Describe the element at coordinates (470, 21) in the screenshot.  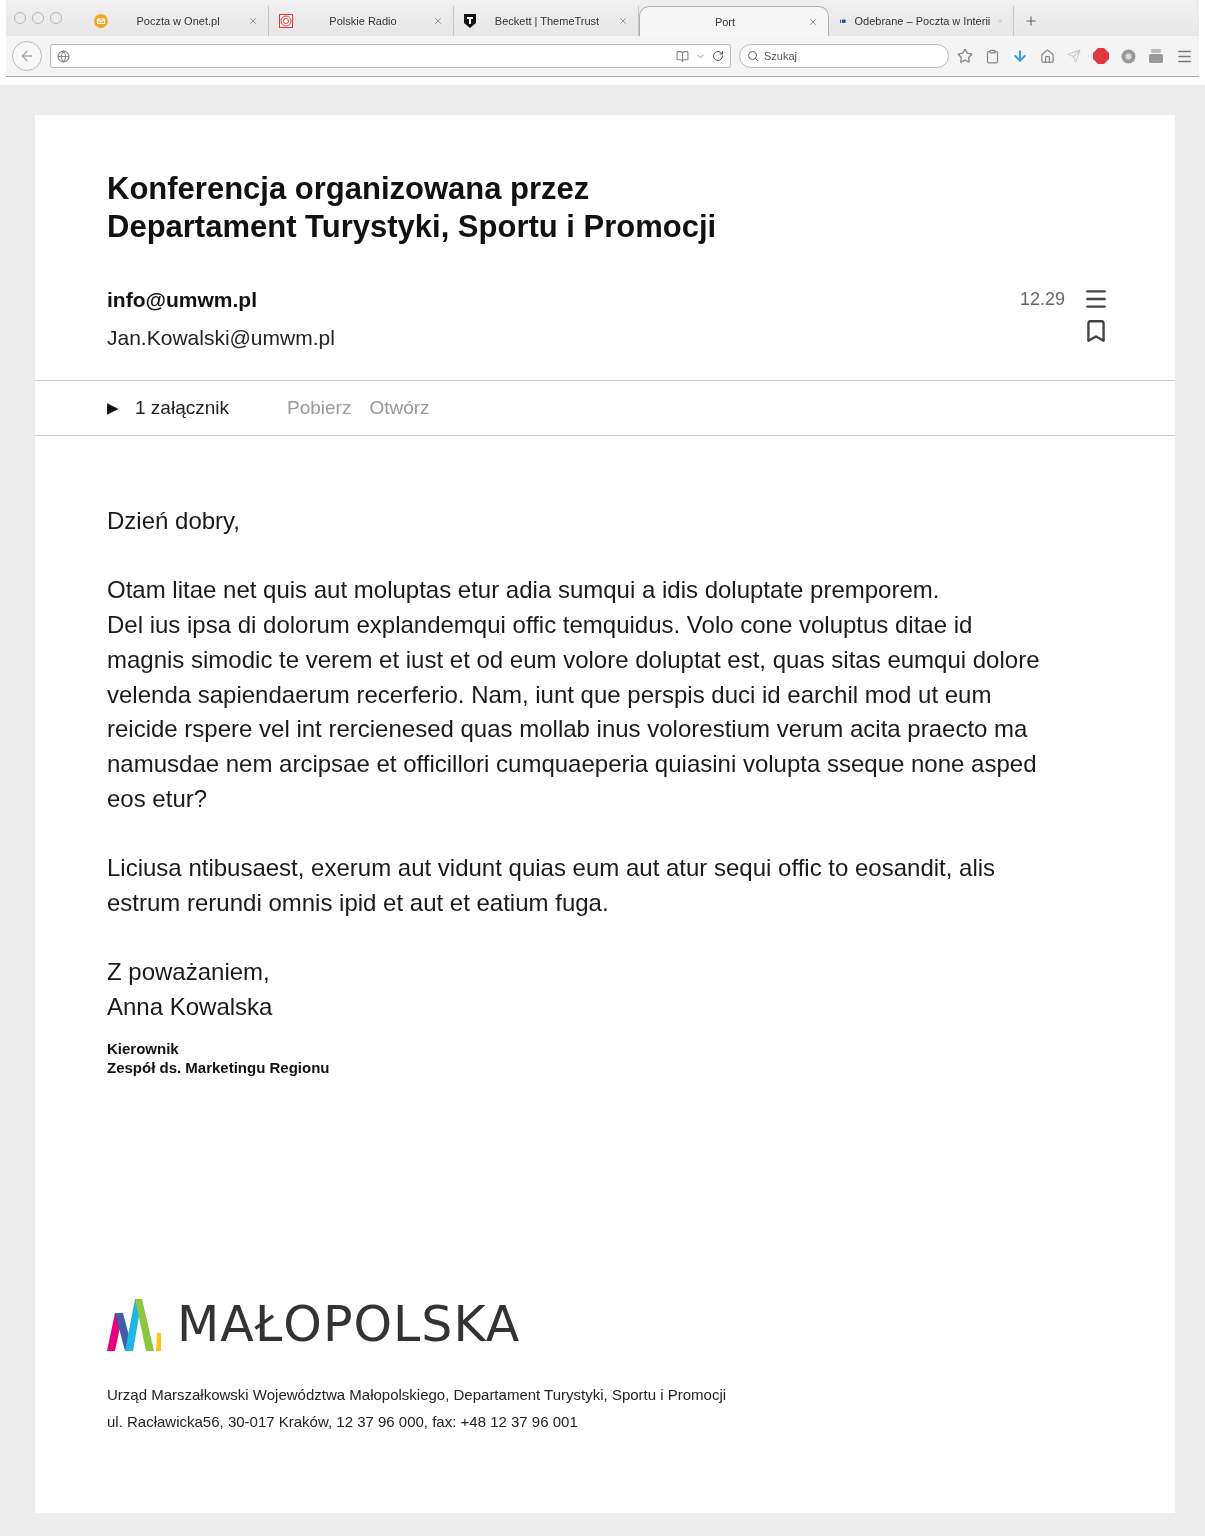
I see `shield-icon` at that location.